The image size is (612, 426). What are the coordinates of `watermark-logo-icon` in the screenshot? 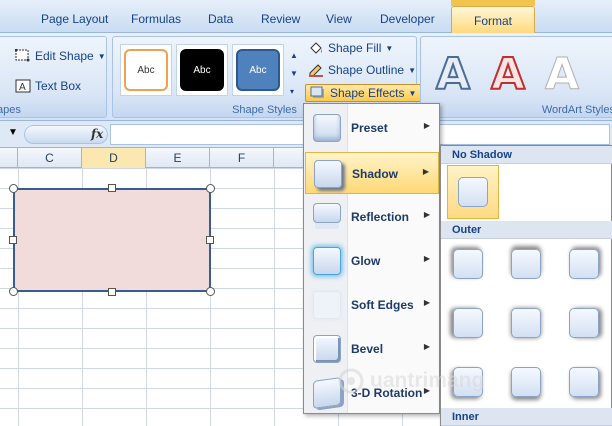 It's located at (351, 381).